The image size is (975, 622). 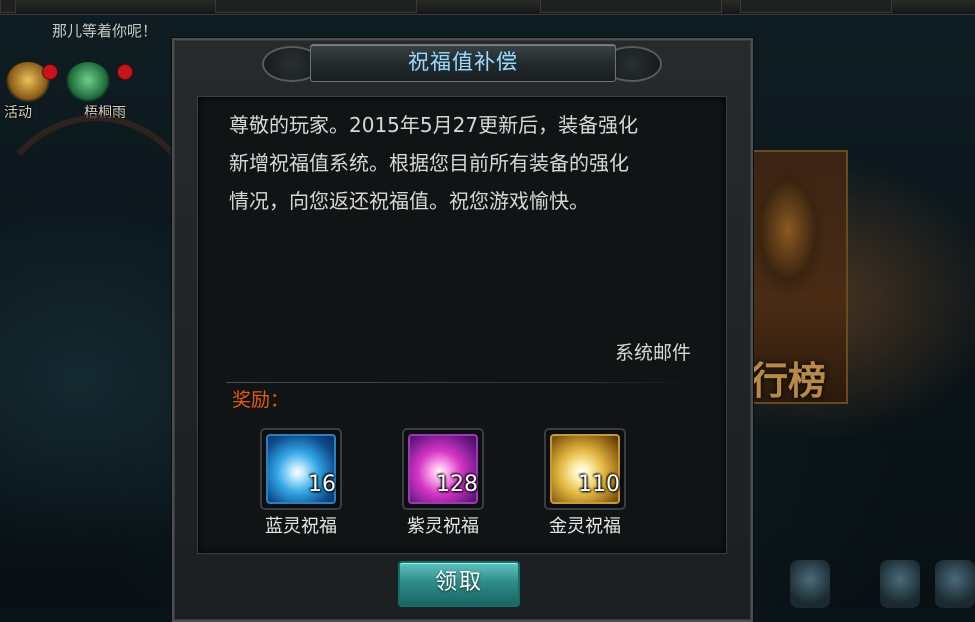 What do you see at coordinates (487, 7) in the screenshot?
I see `top-status-strip` at bounding box center [487, 7].